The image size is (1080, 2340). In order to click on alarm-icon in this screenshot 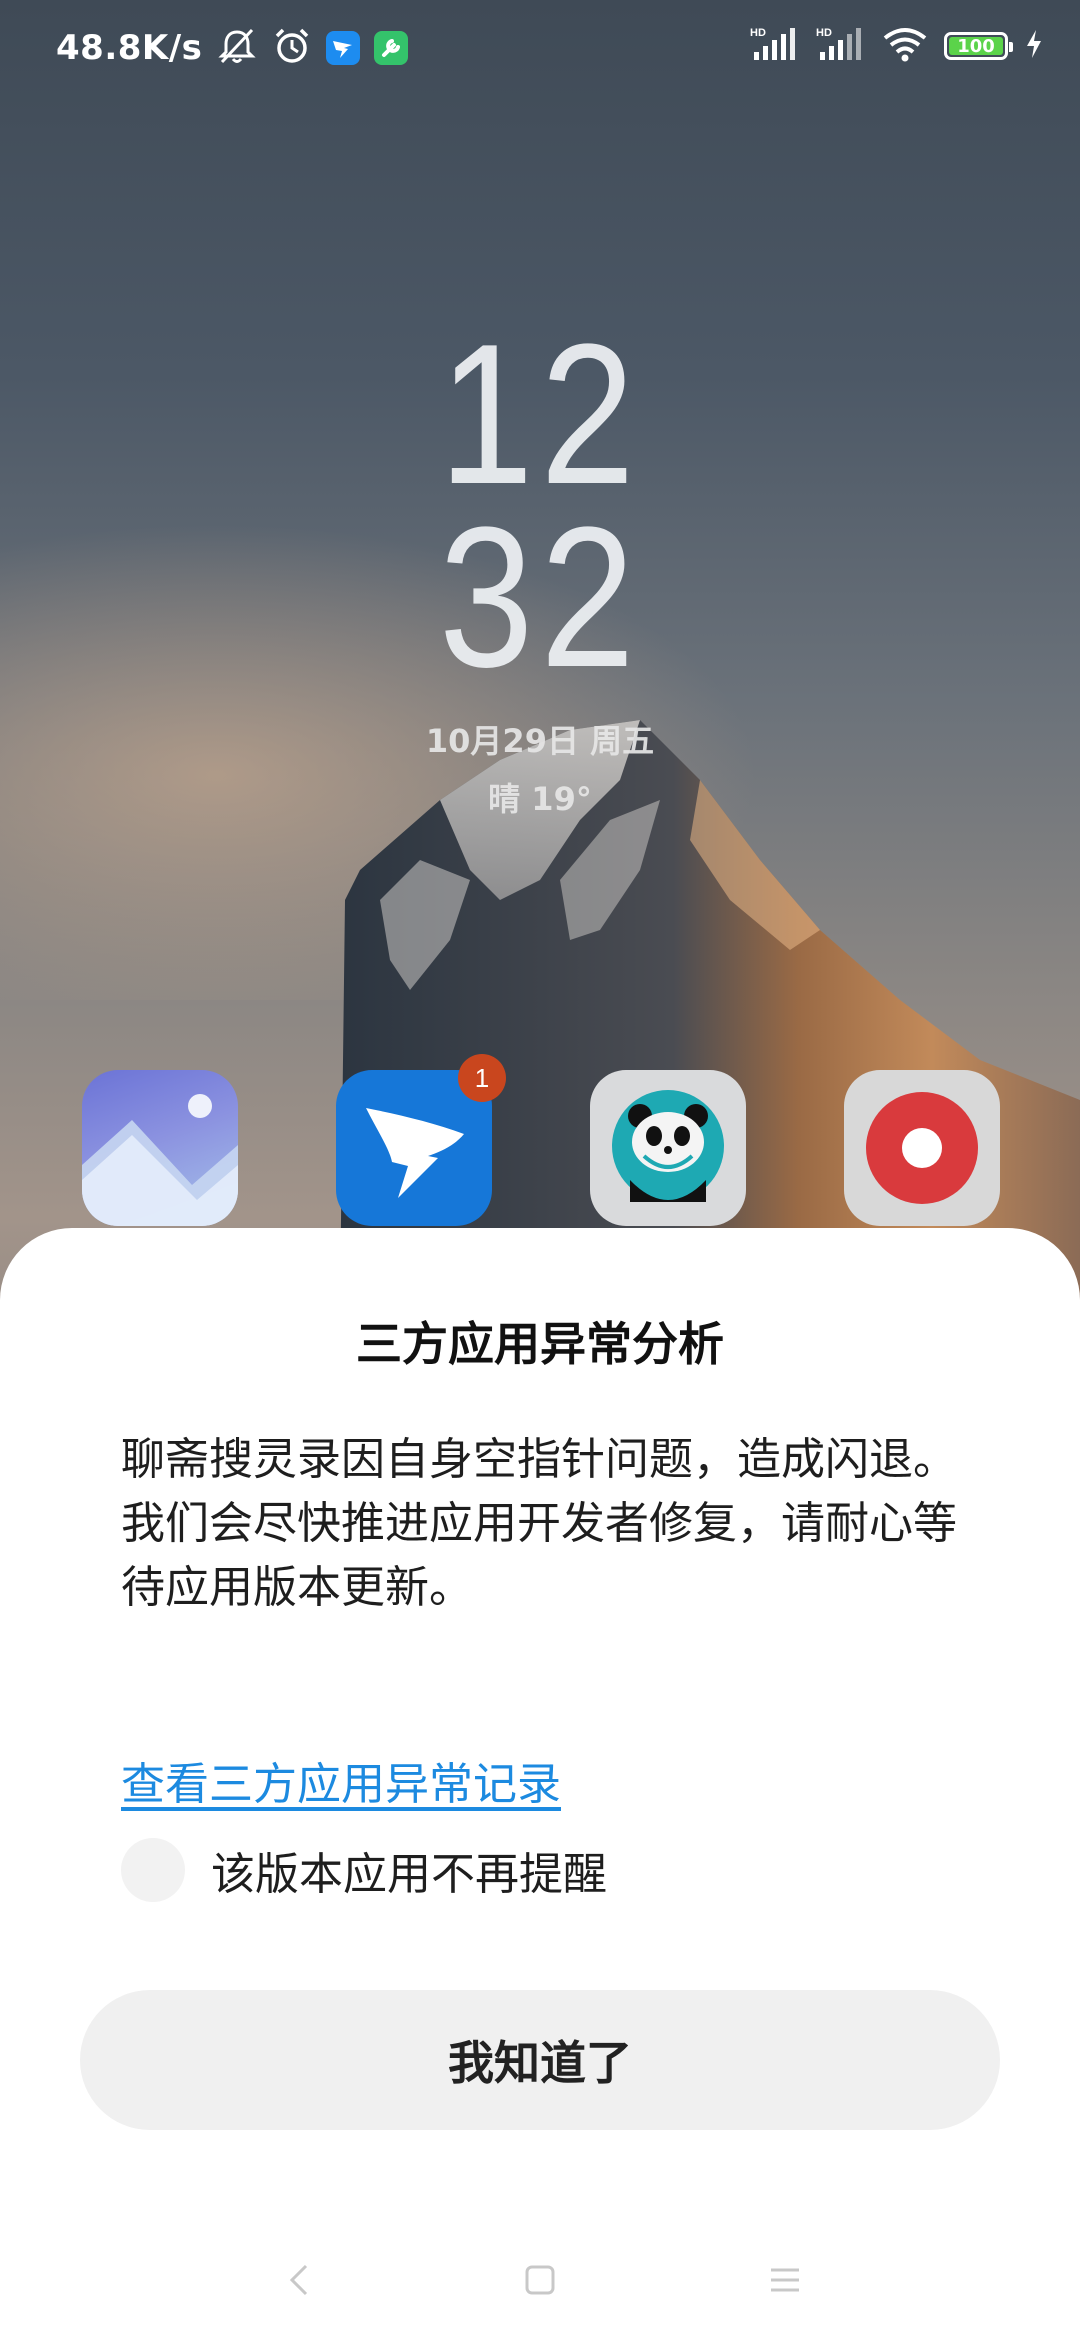, I will do `click(292, 48)`.